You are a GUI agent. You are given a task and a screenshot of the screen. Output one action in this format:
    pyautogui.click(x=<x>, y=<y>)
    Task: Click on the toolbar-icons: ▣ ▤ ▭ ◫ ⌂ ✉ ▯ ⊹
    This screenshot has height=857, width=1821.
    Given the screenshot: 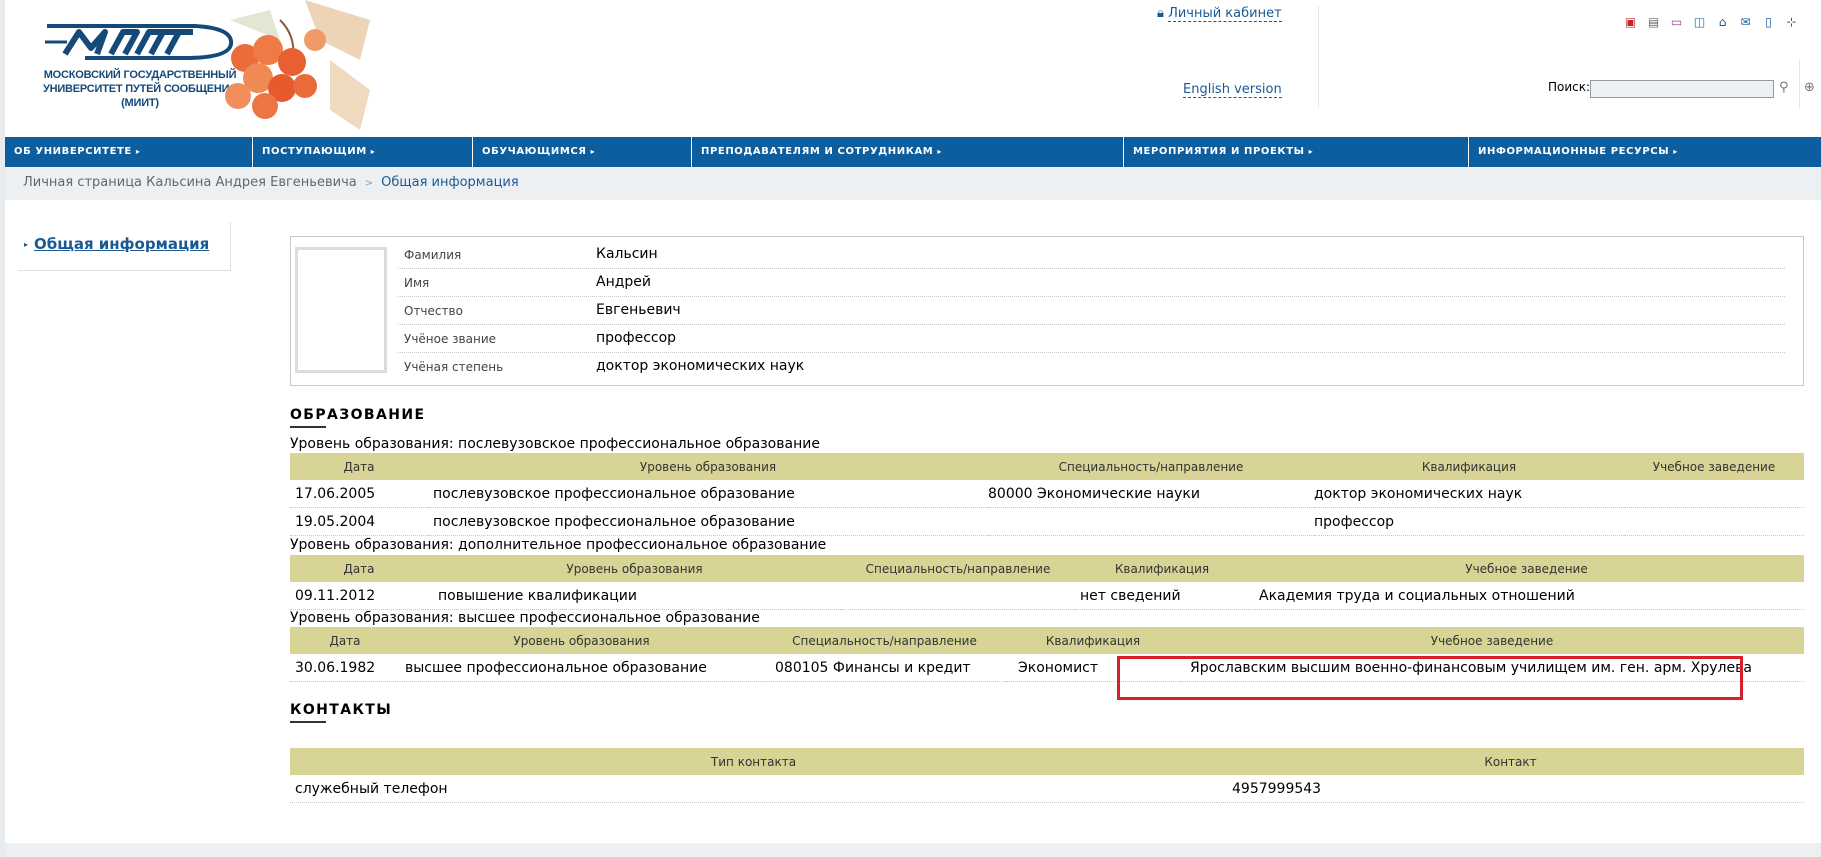 What is the action you would take?
    pyautogui.click(x=1711, y=24)
    